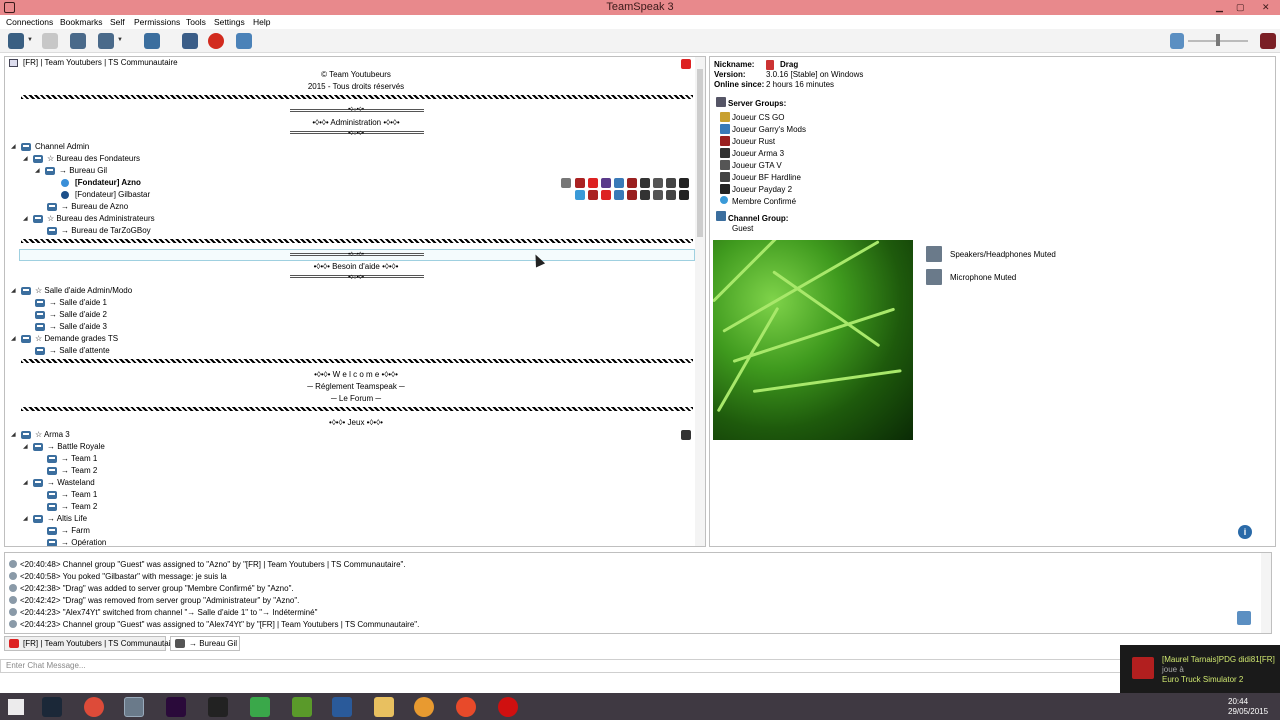 The image size is (1280, 720). Describe the element at coordinates (190, 41) in the screenshot. I see `contacts-icon` at that location.